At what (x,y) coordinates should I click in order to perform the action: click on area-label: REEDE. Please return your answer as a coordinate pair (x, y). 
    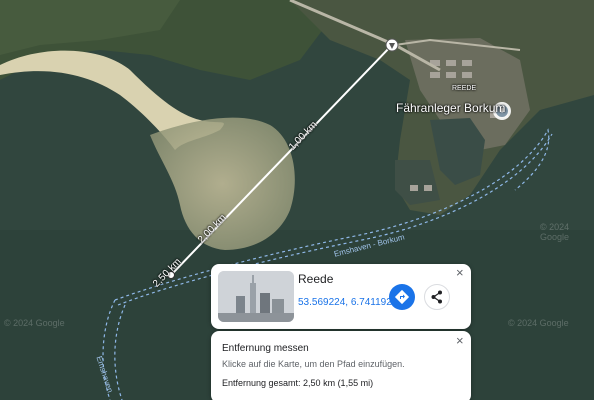
    Looking at the image, I should click on (464, 88).